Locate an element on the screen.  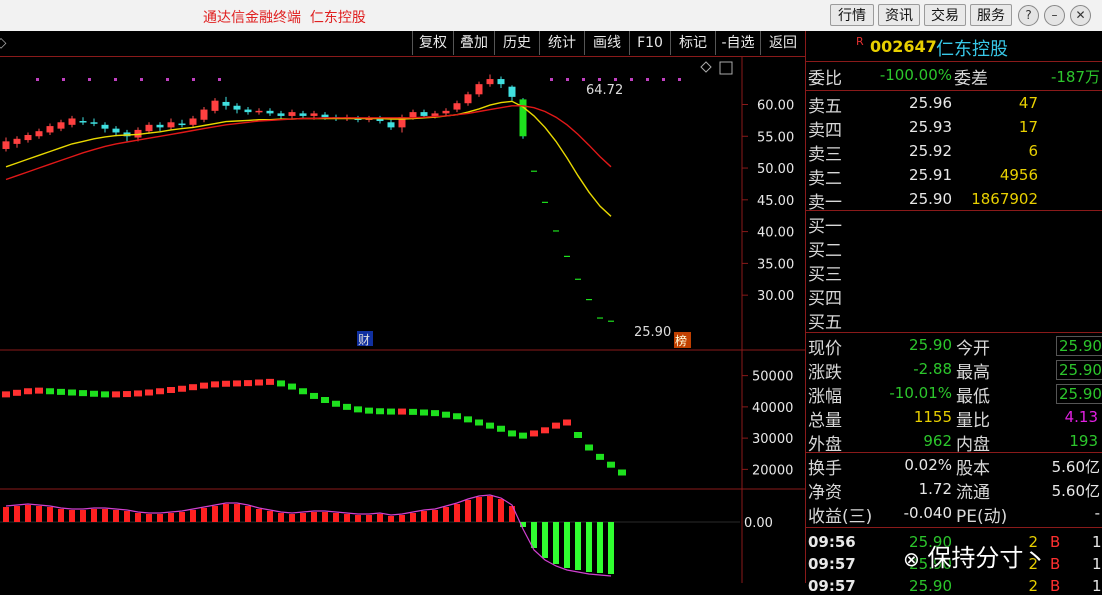
tool-watchlist: -自选 is located at coordinates (737, 43).